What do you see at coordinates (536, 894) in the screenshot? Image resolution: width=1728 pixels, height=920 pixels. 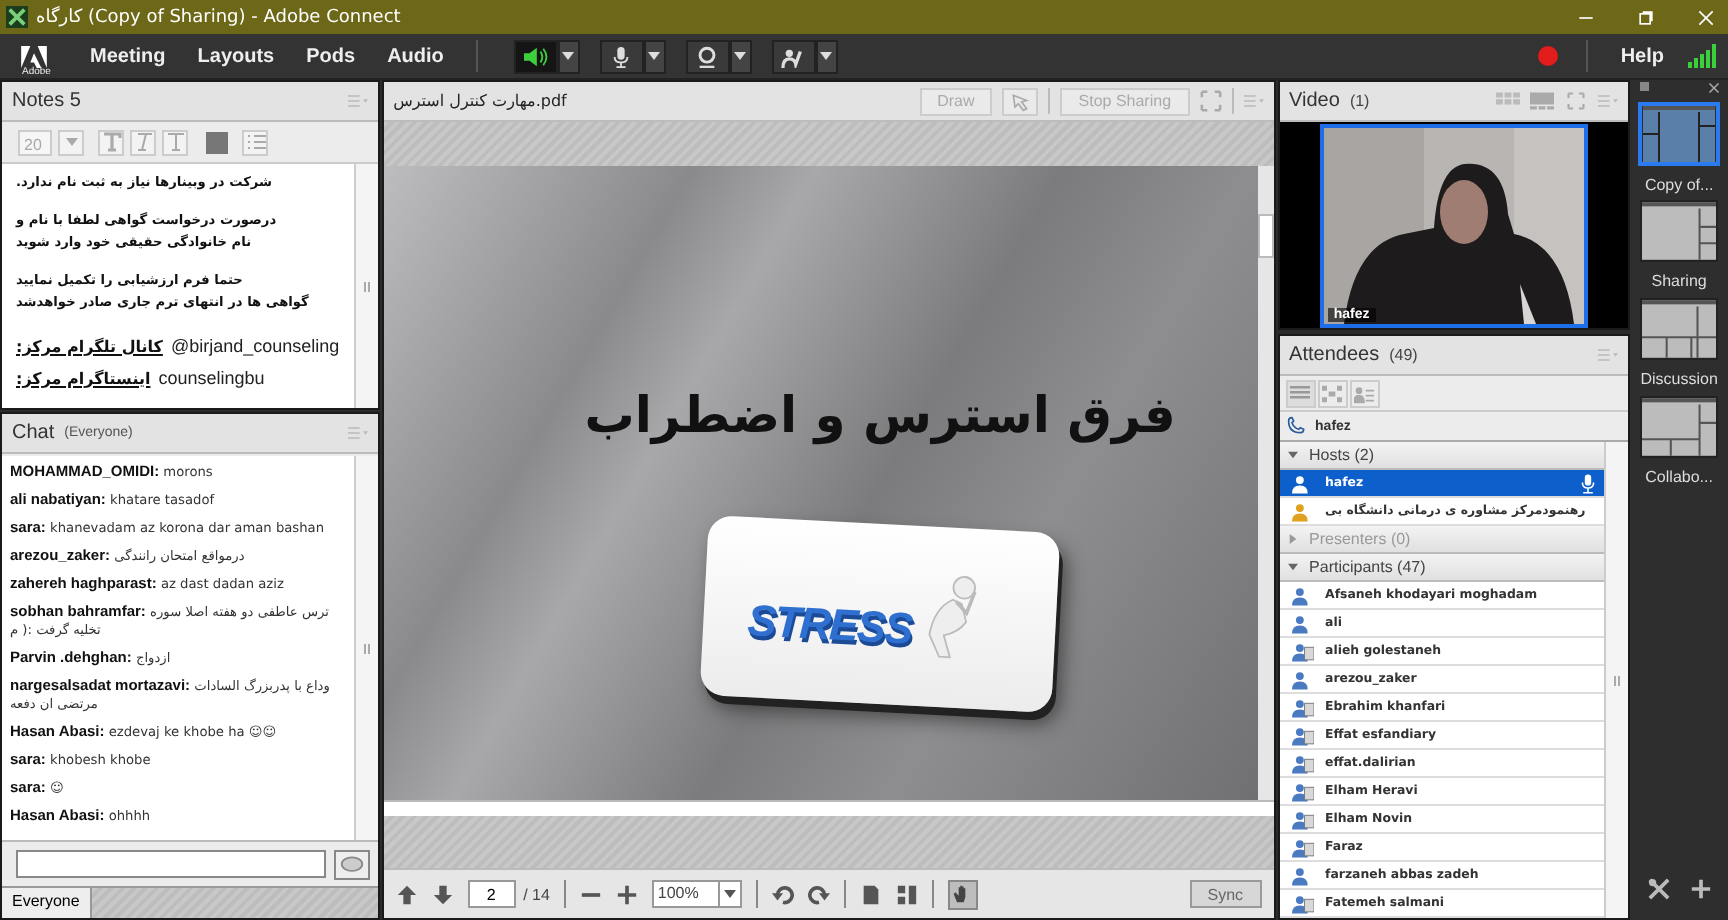 I see `page-total: / 14` at bounding box center [536, 894].